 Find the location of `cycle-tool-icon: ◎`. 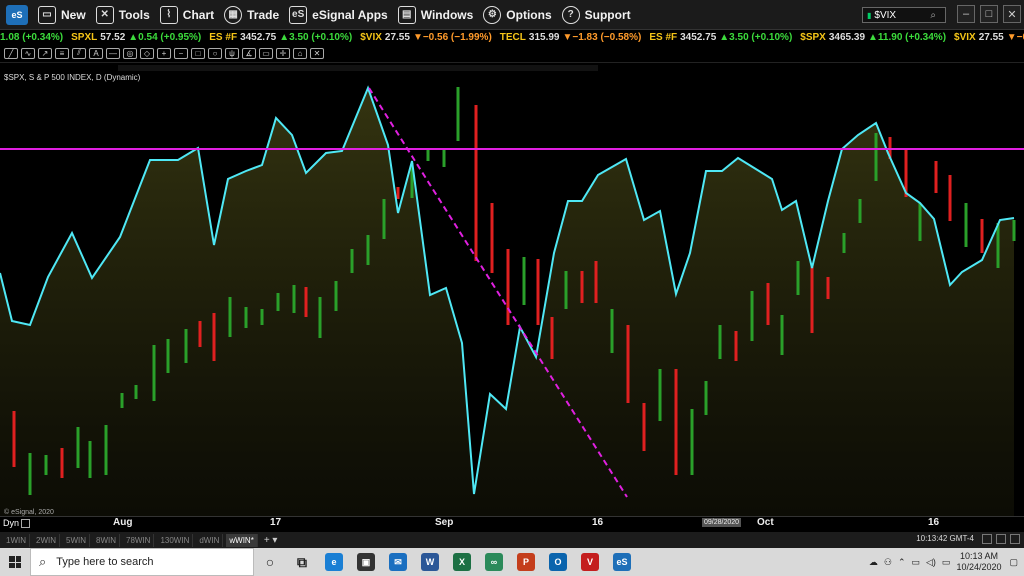

cycle-tool-icon: ◎ is located at coordinates (130, 53).